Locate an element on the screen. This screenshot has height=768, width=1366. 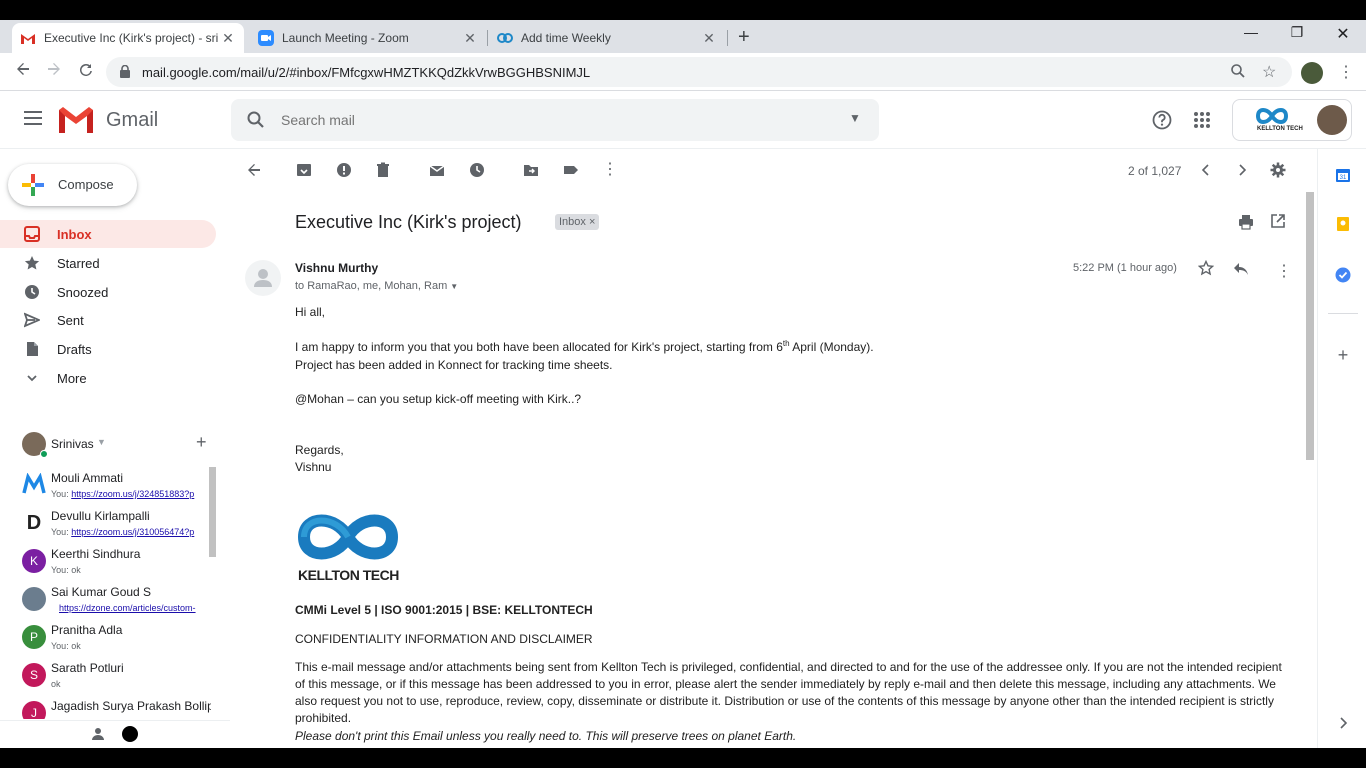
account-avatar is located at coordinates (1332, 120).